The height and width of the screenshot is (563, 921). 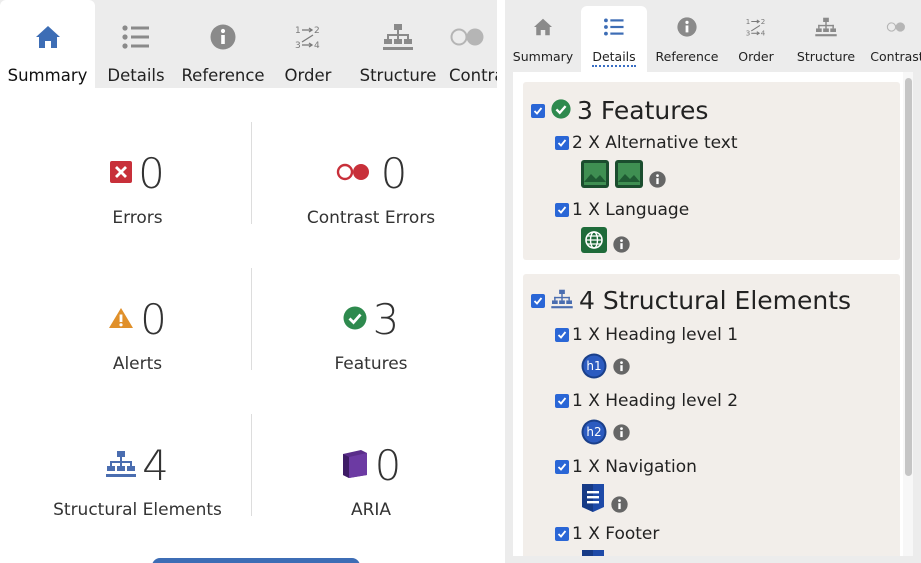 I want to click on structural-elements-title: 4 Structural Elements, so click(x=715, y=300).